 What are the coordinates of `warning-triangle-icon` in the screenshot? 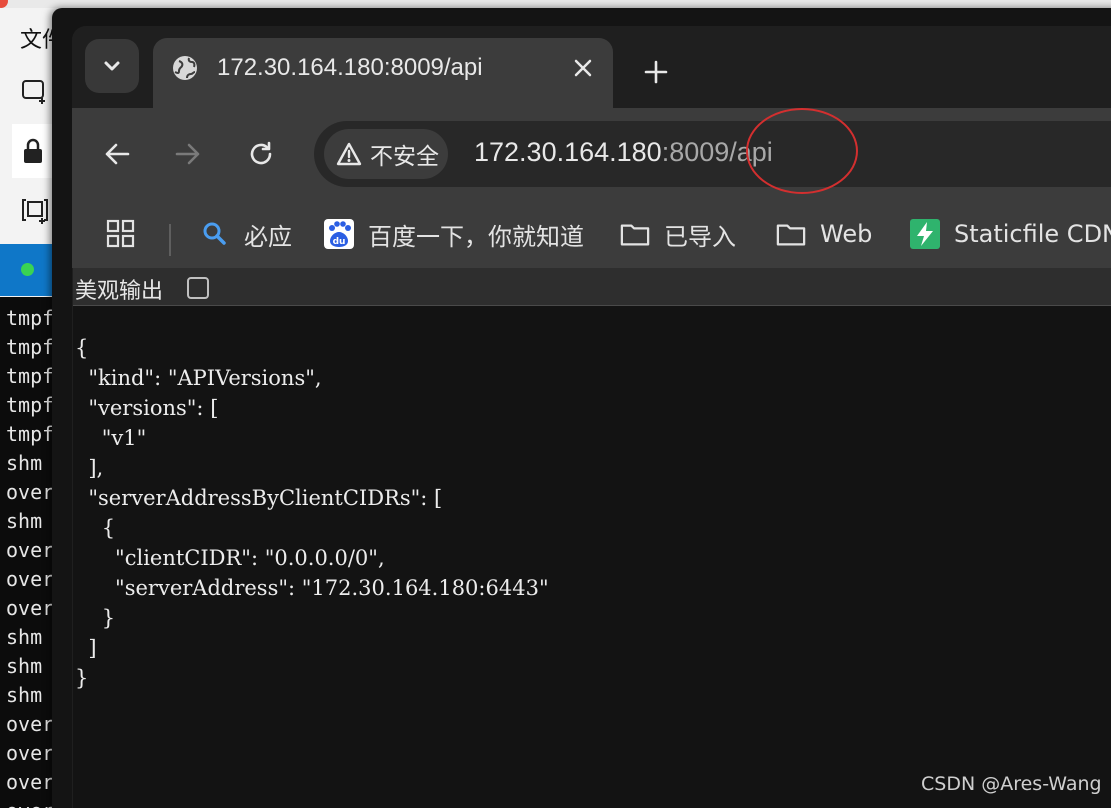 It's located at (349, 154).